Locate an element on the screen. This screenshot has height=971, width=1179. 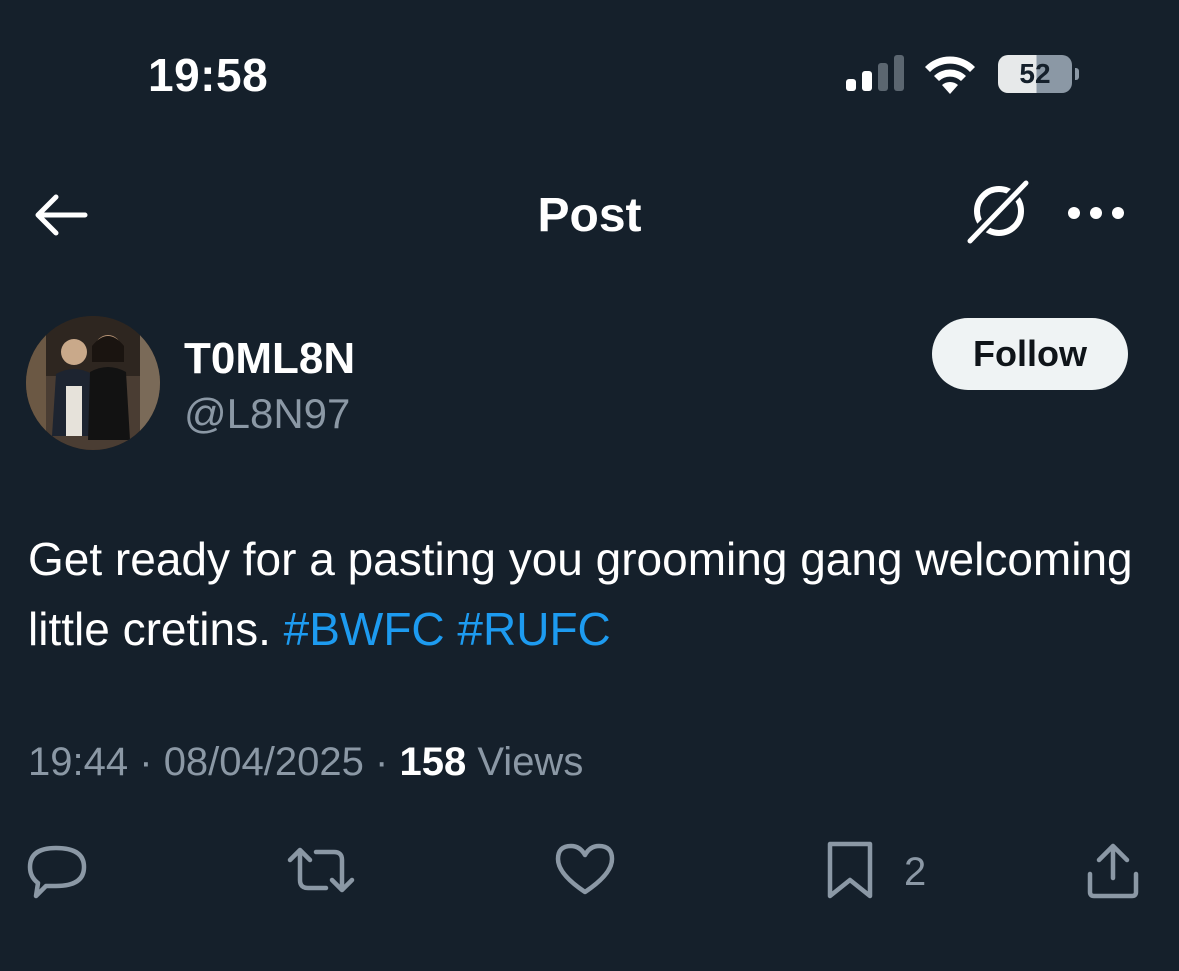
repost-button is located at coordinates (321, 870).